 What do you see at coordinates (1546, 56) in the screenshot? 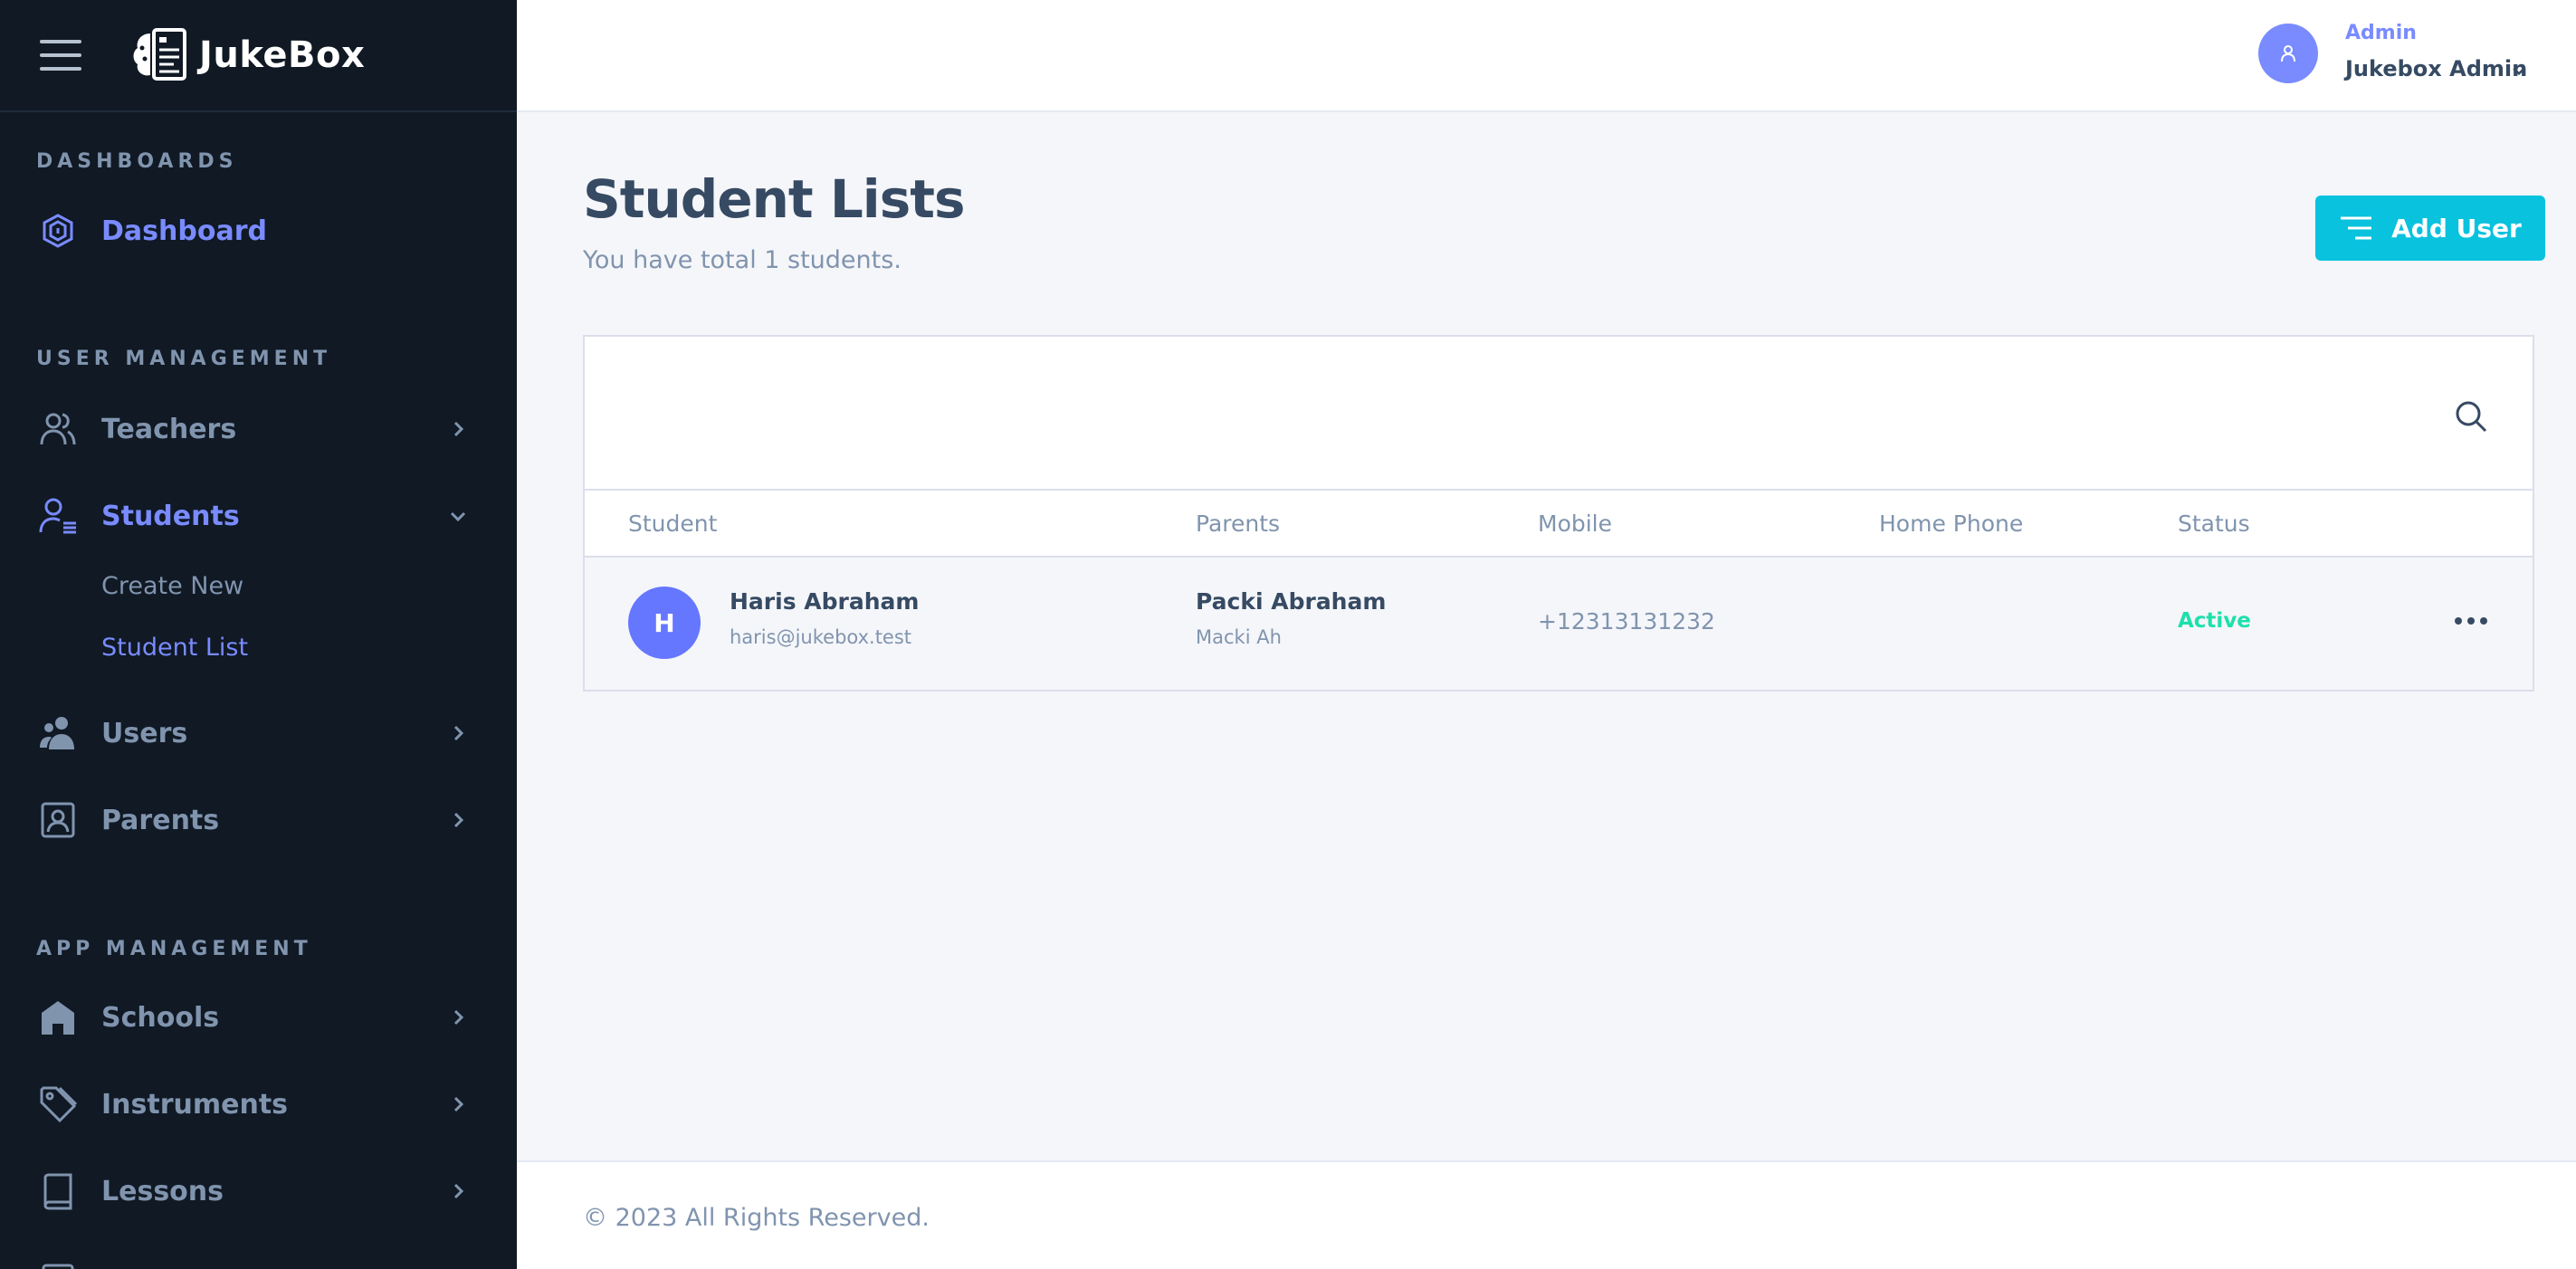
I see `top-header: Admin Jukebox Admin` at bounding box center [1546, 56].